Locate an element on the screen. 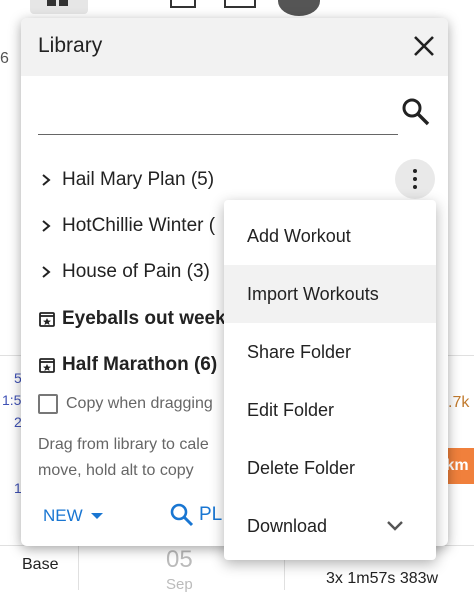  dialog-title: Library is located at coordinates (70, 45).